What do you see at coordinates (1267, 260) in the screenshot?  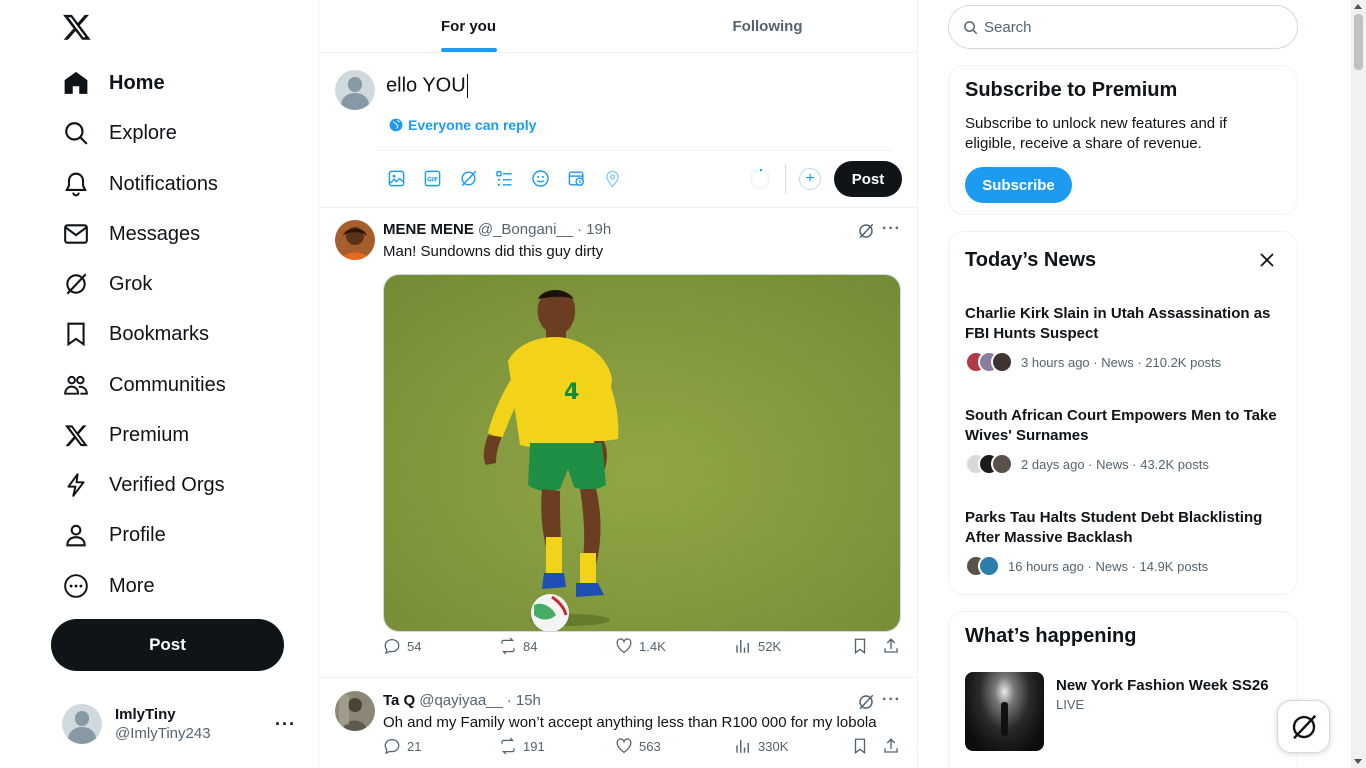 I see `close-icon` at bounding box center [1267, 260].